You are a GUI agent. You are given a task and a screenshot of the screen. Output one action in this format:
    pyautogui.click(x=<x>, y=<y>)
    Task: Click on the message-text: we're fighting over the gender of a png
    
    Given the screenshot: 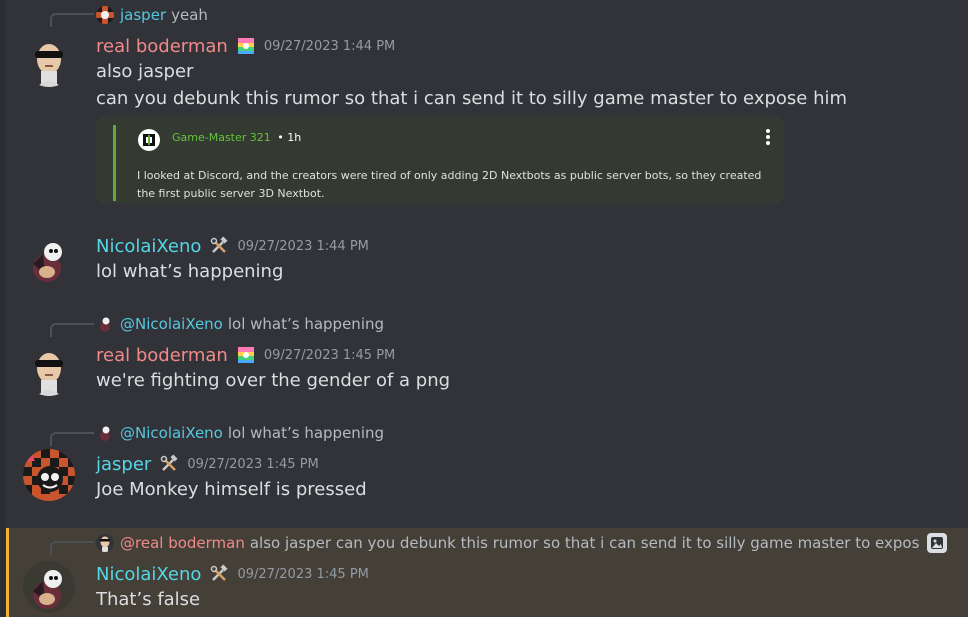 What is the action you would take?
    pyautogui.click(x=273, y=380)
    